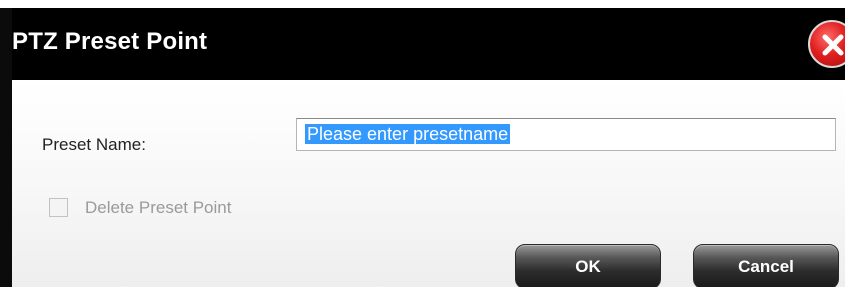  Describe the element at coordinates (408, 134) in the screenshot. I see `preset-name-input-value: Please enter presetname` at that location.